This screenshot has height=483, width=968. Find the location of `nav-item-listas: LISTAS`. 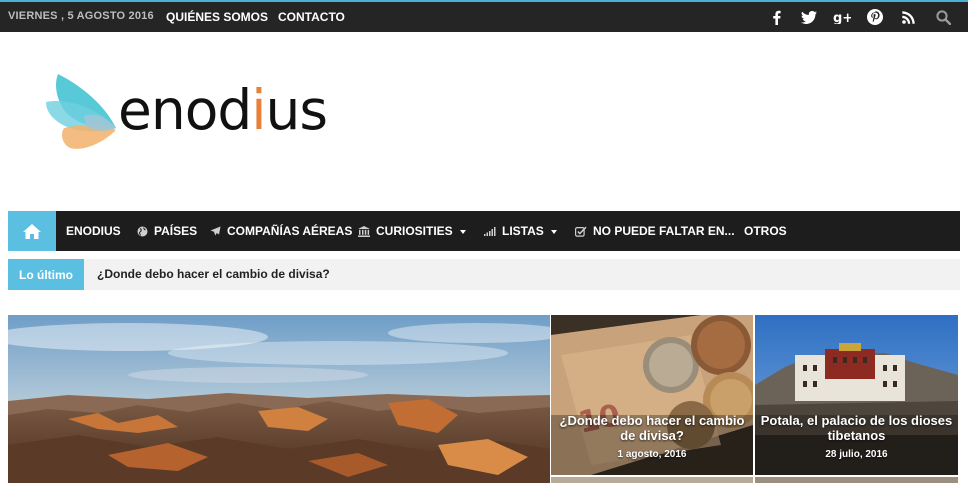

nav-item-listas: LISTAS is located at coordinates (520, 231).